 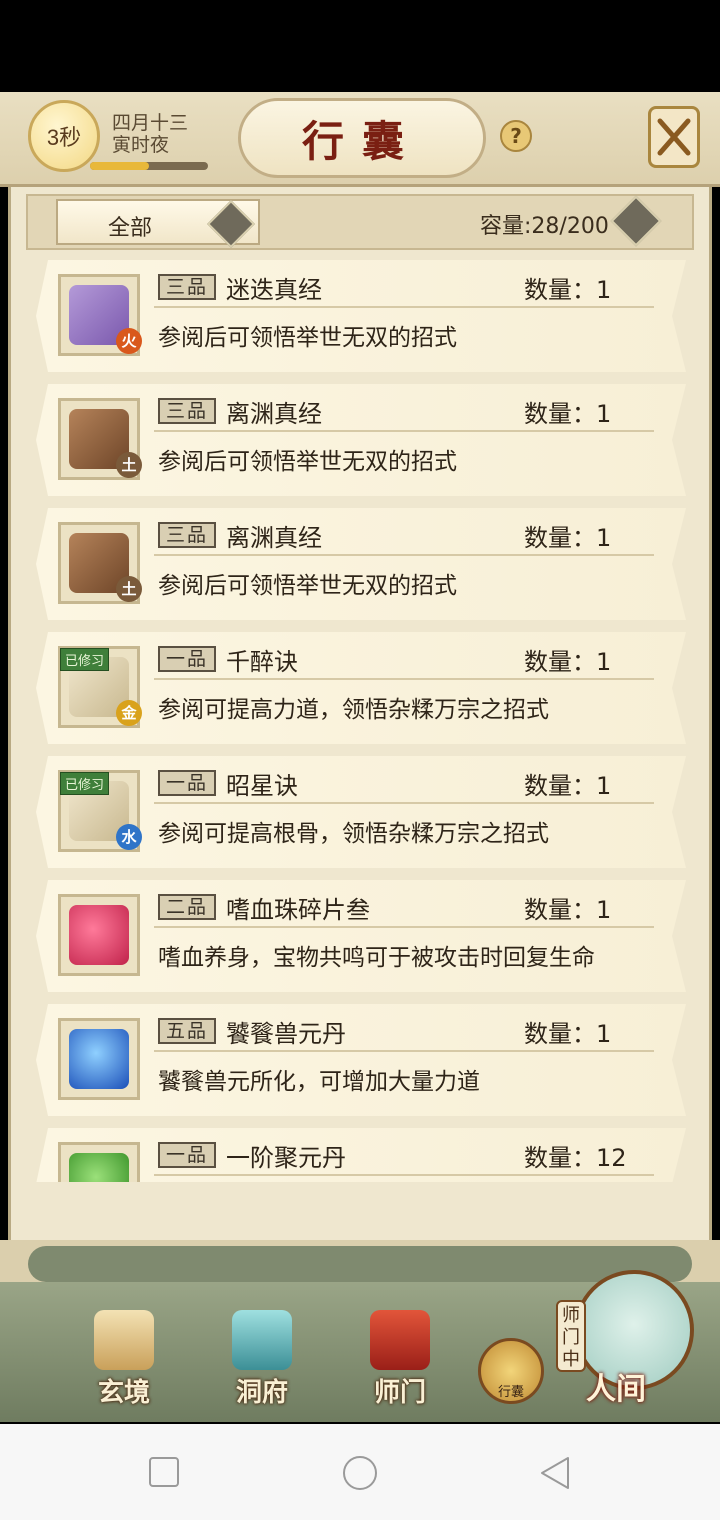 I want to click on recent-apps-icon, so click(x=164, y=1472).